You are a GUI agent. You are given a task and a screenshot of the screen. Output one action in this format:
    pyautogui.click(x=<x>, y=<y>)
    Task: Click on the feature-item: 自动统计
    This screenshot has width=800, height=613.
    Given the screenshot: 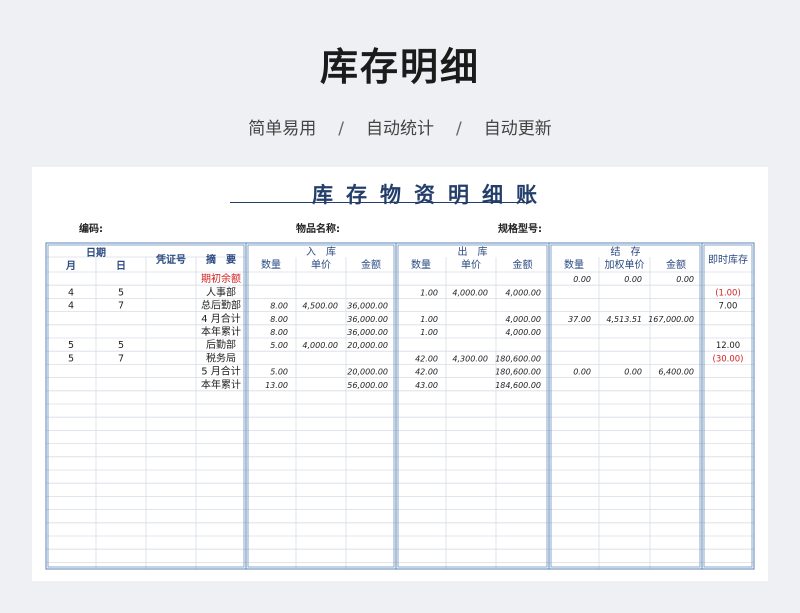 What is the action you would take?
    pyautogui.click(x=400, y=129)
    